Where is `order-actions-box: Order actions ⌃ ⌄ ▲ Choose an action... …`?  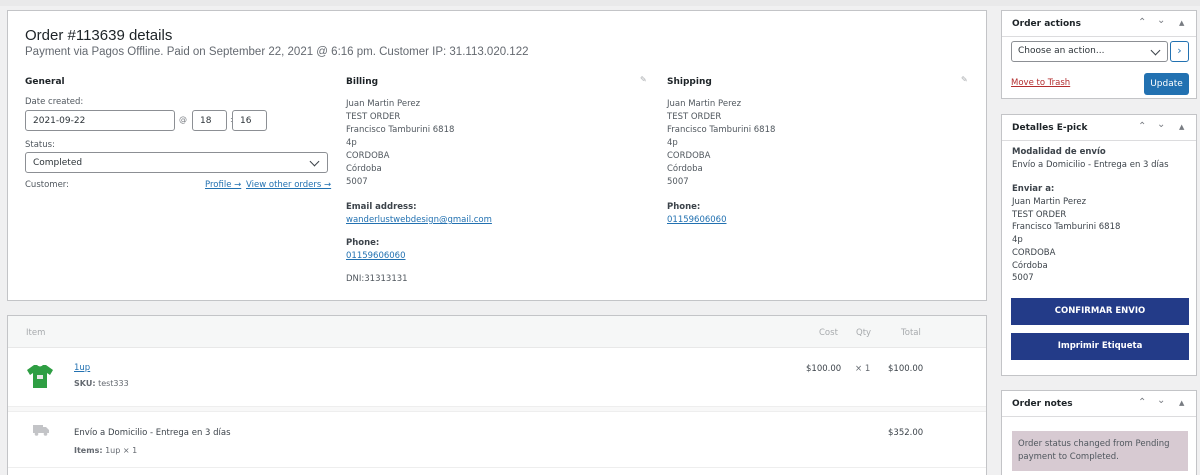 order-actions-box: Order actions ⌃ ⌄ ▲ Choose an action... … is located at coordinates (1099, 54).